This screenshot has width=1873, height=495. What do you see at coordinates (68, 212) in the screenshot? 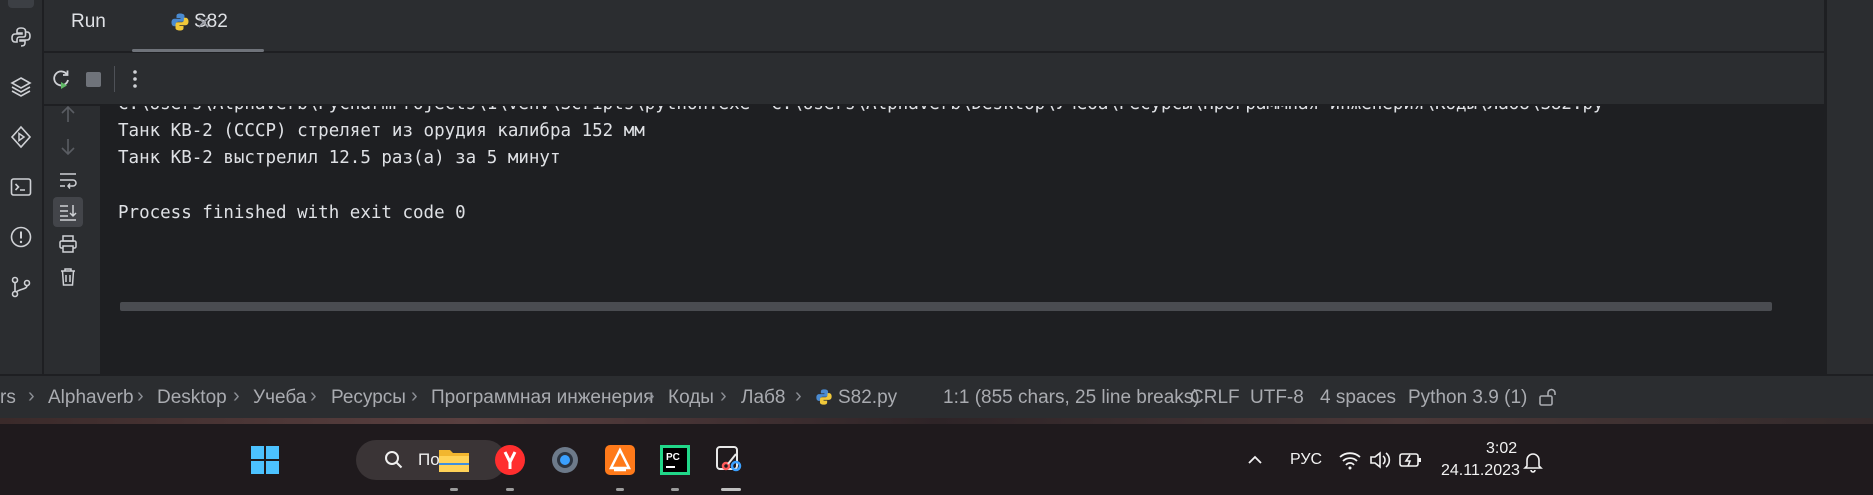
I see `scroll-to-end-icon` at bounding box center [68, 212].